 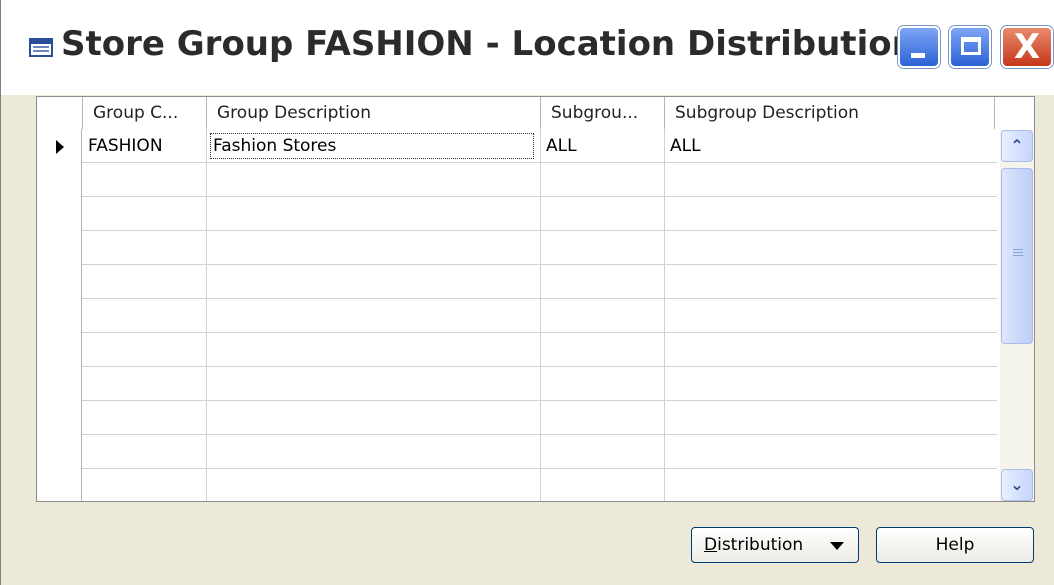 I want to click on distribution-label: istribution, so click(x=760, y=545).